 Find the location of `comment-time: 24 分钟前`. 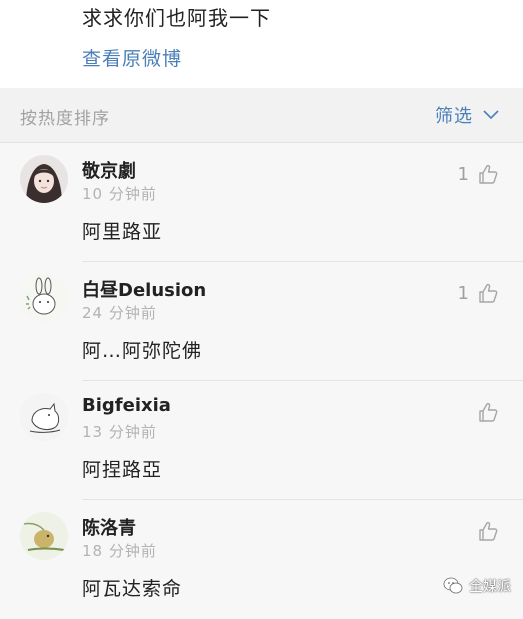

comment-time: 24 分钟前 is located at coordinates (119, 313).